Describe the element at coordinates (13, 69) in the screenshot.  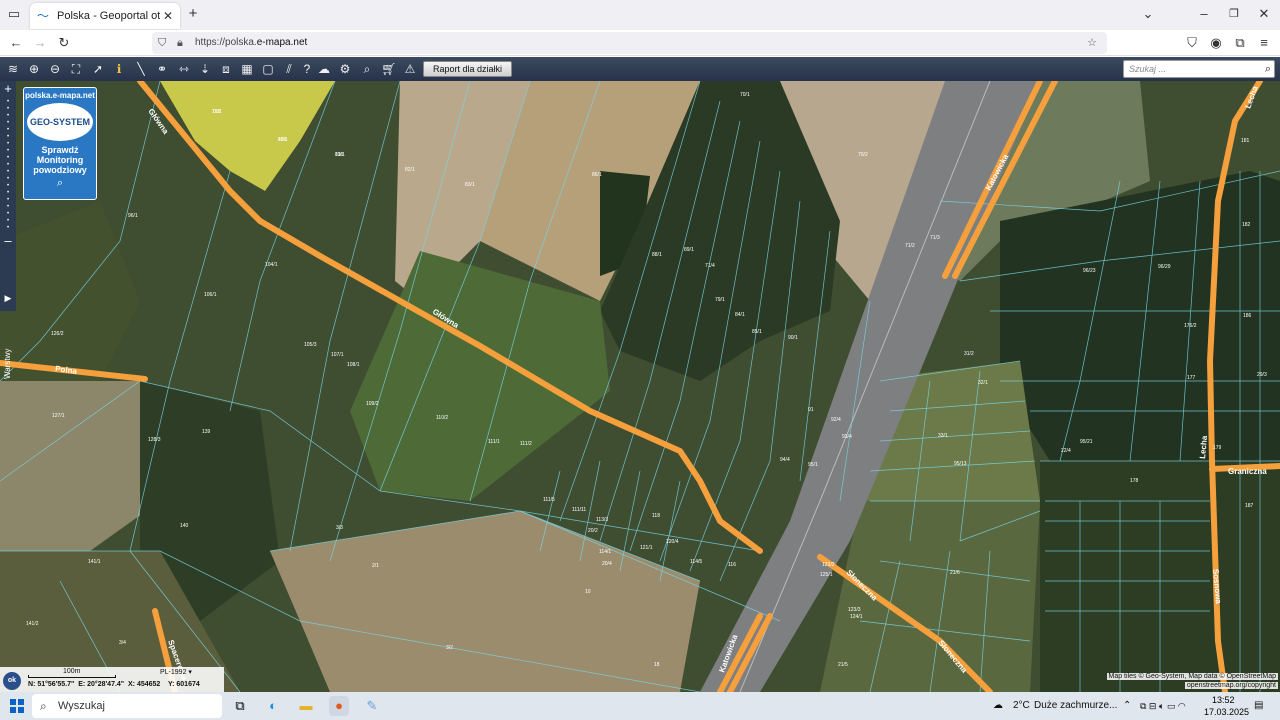
I see `layers-icon: ≋` at that location.